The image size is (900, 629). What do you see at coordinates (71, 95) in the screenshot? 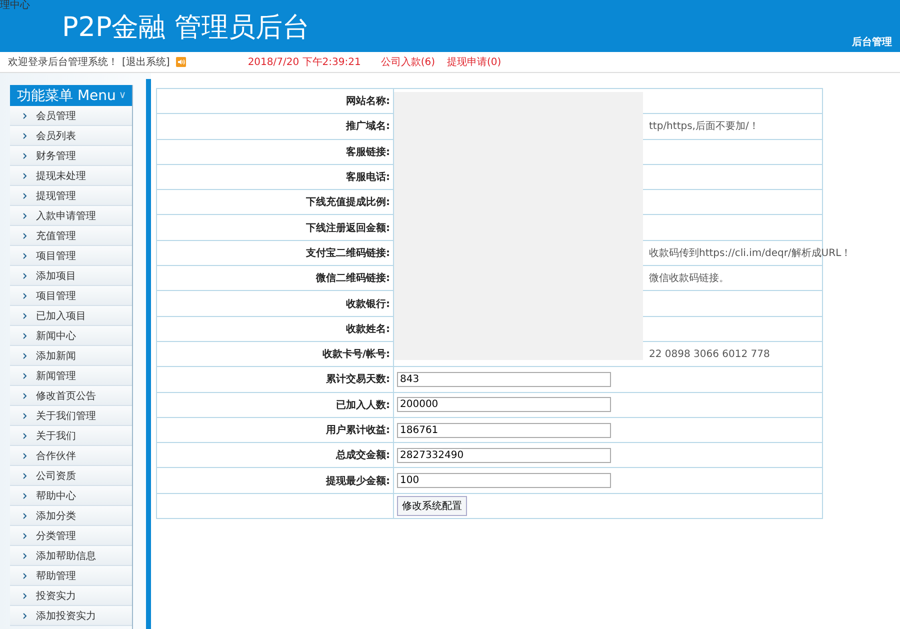
I see `menu-header: 功能菜单 Menu ∨` at bounding box center [71, 95].